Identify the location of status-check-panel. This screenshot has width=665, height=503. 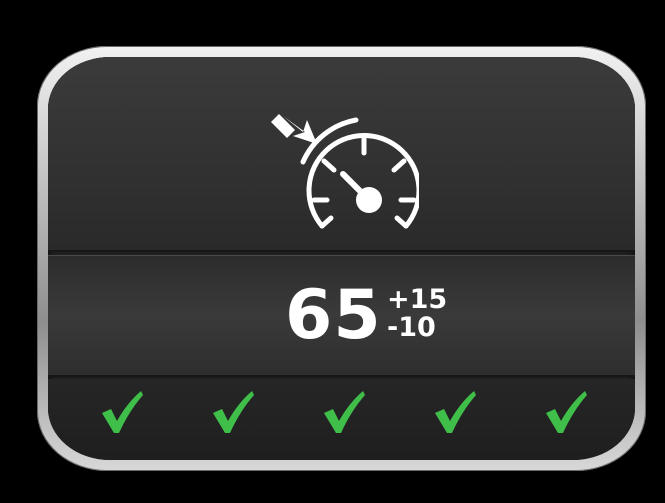
(341, 419).